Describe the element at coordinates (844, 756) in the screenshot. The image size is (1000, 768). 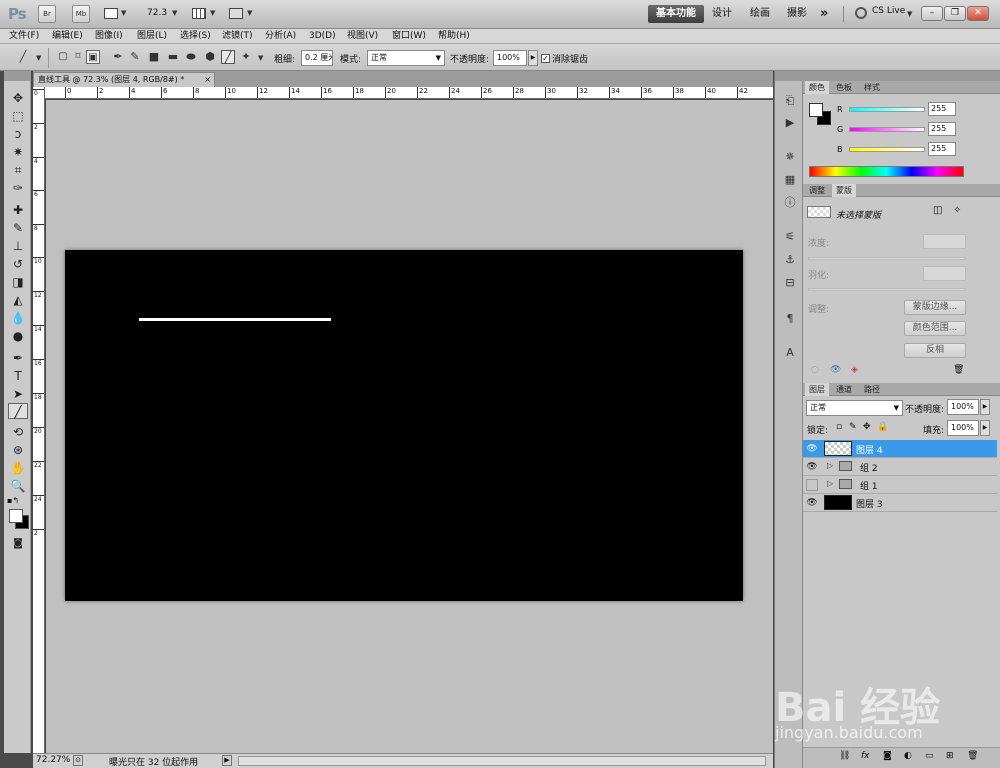
I see `link-layers-icon: ⛓` at that location.